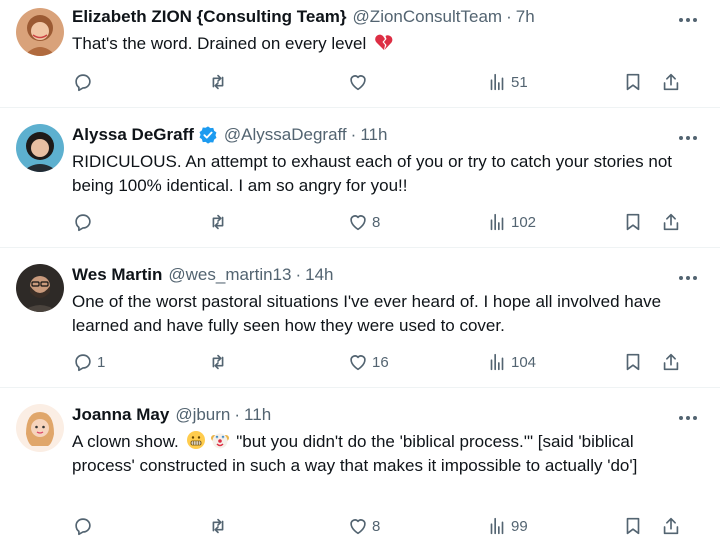 The height and width of the screenshot is (553, 720). I want to click on action-bar: 51, so click(388, 82).